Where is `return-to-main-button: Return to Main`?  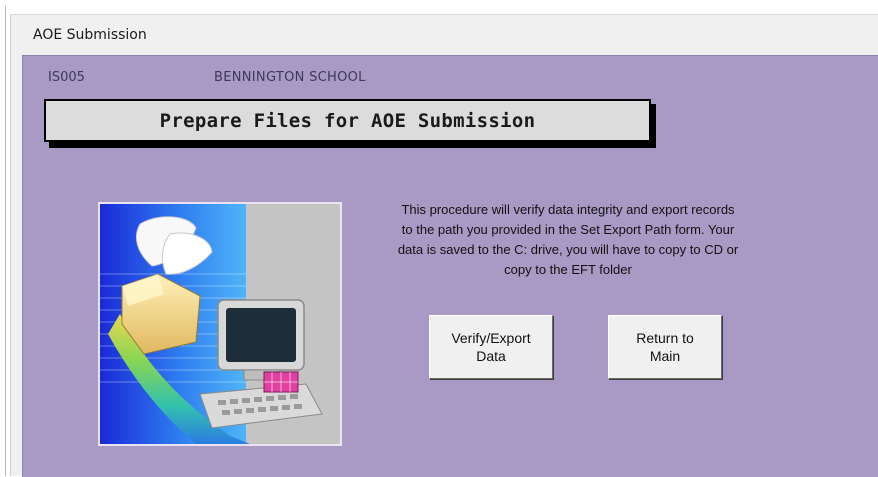 return-to-main-button: Return to Main is located at coordinates (665, 347).